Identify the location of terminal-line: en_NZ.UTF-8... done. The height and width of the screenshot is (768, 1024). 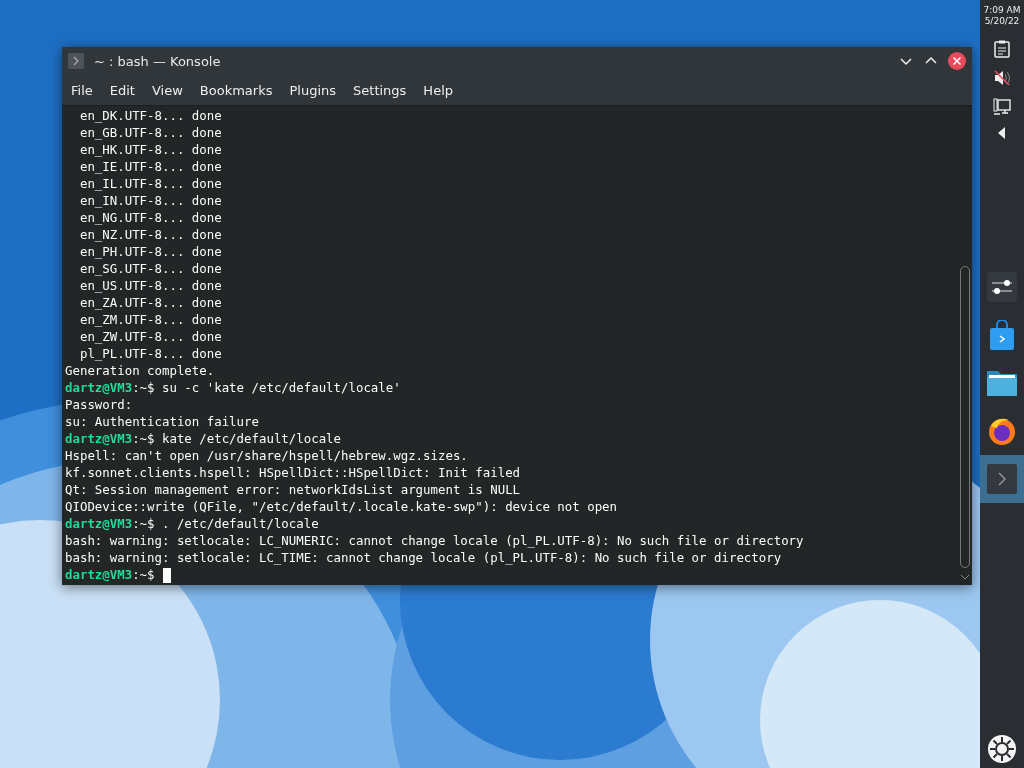
(150, 234).